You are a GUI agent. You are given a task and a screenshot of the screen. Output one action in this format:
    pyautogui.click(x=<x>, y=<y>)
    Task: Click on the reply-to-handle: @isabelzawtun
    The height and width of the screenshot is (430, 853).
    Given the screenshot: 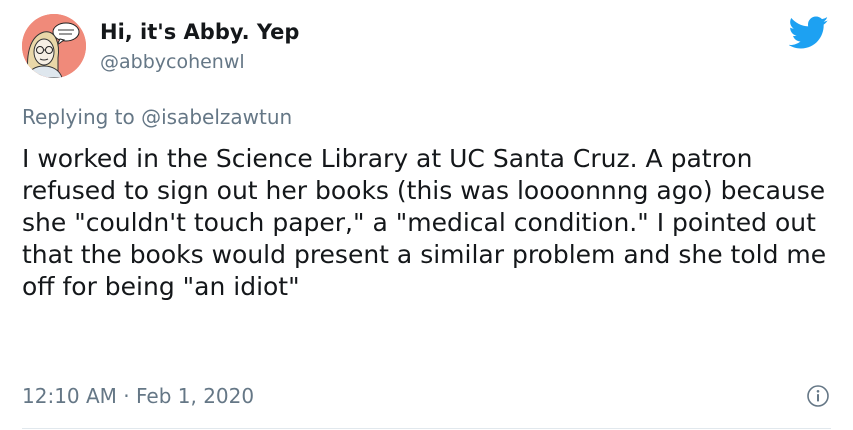 What is the action you would take?
    pyautogui.click(x=216, y=117)
    